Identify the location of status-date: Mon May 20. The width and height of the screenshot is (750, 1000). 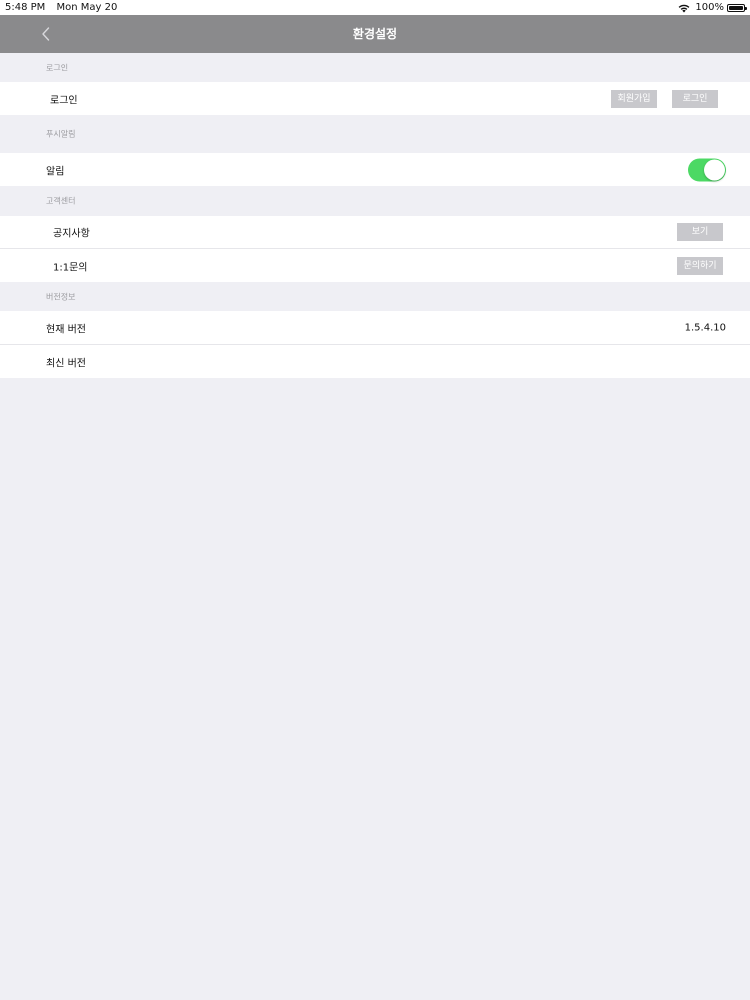
(87, 7).